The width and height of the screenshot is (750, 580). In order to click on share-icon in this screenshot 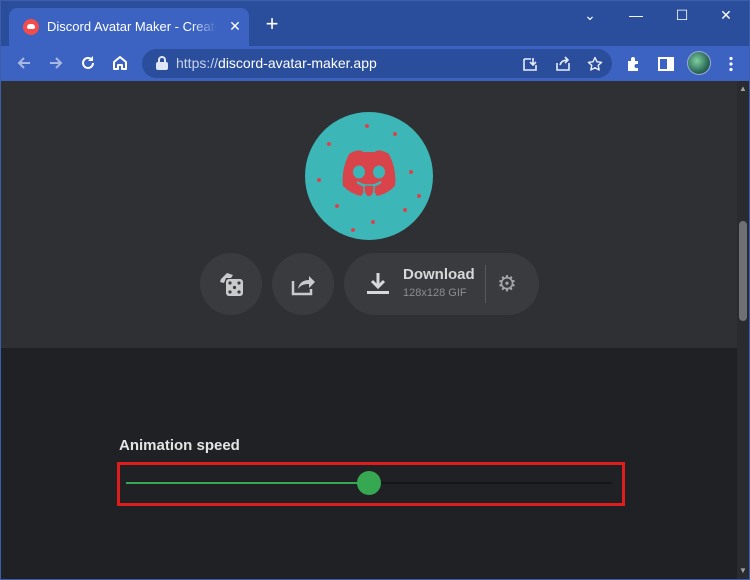, I will do `click(563, 64)`.